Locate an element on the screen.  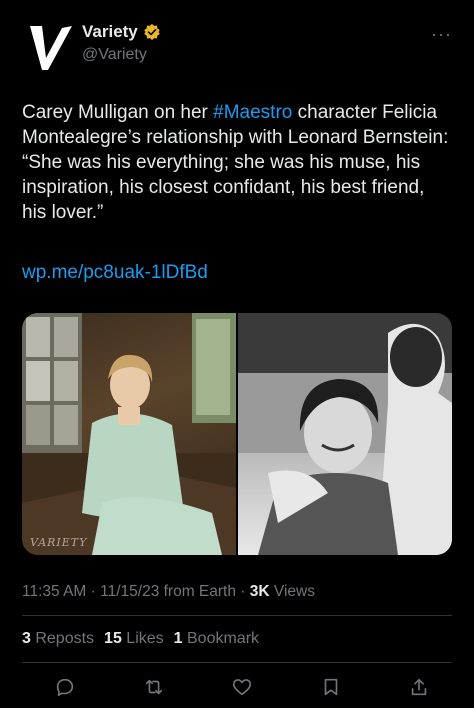
account-handle: @Variety is located at coordinates (121, 55).